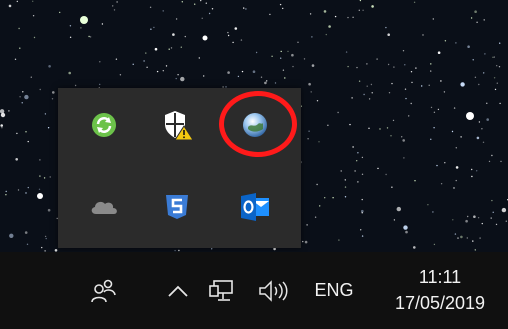 The image size is (508, 329). Describe the element at coordinates (178, 291) in the screenshot. I see `chevron-up-icon` at that location.